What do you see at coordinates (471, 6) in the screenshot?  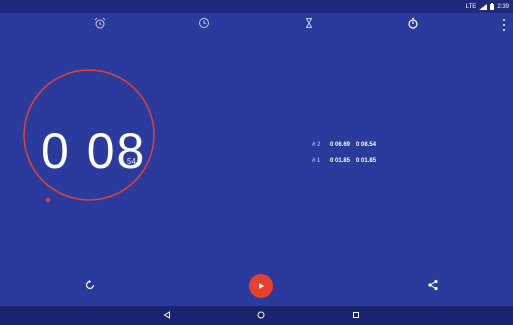 I see `network-type: LTE` at bounding box center [471, 6].